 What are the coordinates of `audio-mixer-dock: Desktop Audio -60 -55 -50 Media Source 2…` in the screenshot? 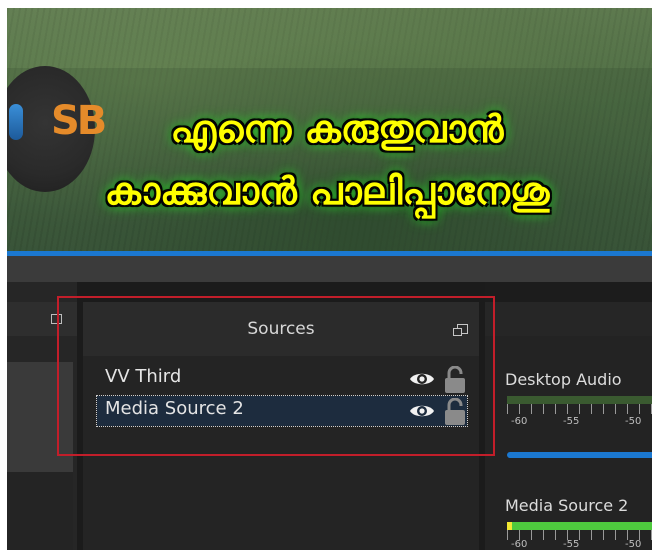 It's located at (568, 416).